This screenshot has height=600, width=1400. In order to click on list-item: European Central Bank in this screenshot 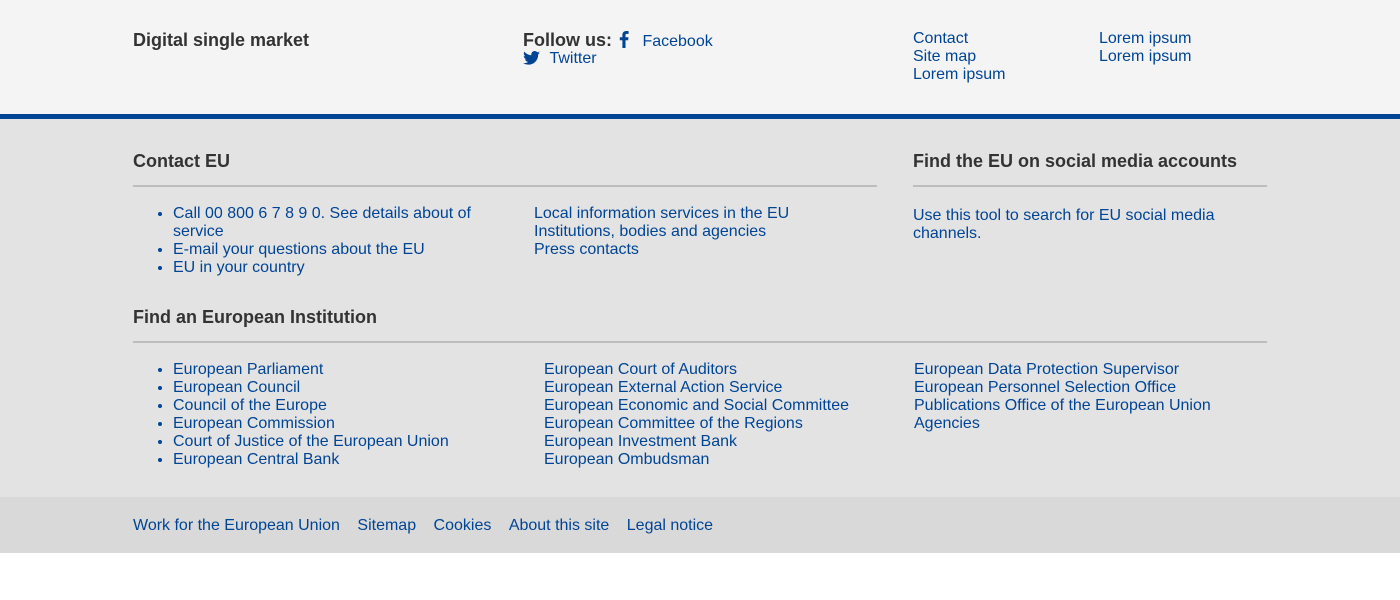, I will do `click(311, 460)`.